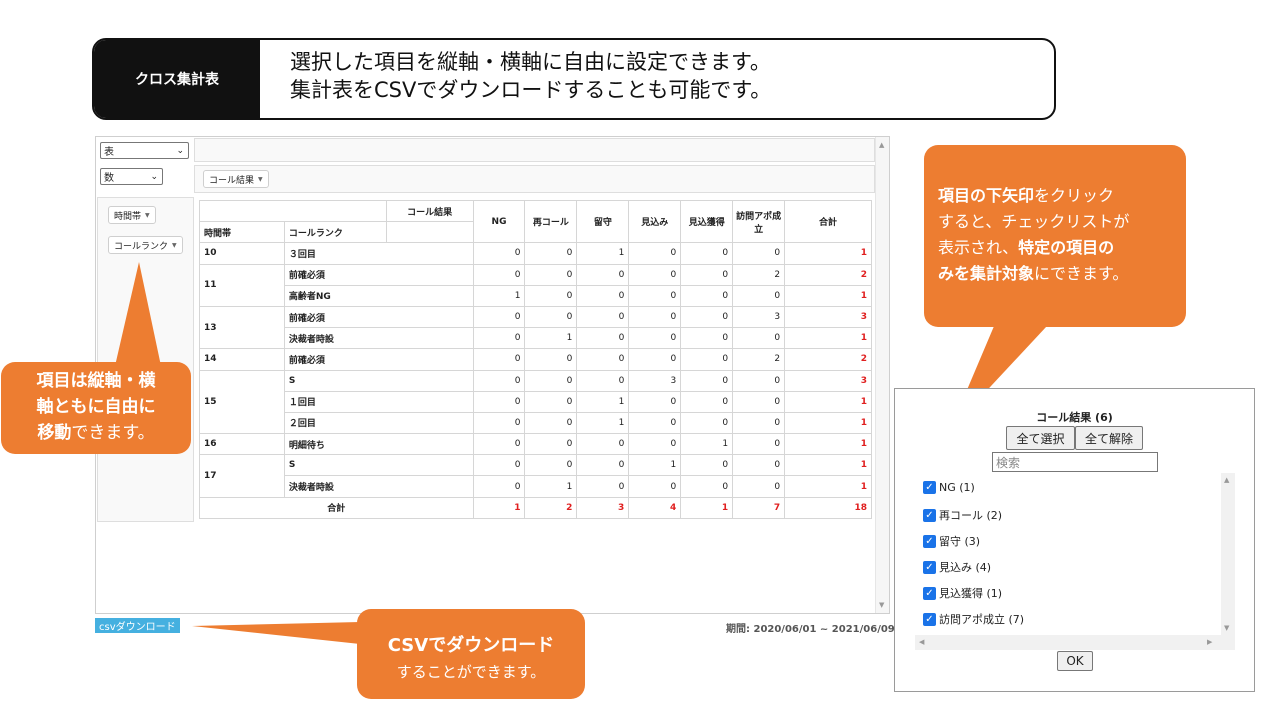 The image size is (1280, 720). I want to click on scroll-left-icon: ◀, so click(921, 642).